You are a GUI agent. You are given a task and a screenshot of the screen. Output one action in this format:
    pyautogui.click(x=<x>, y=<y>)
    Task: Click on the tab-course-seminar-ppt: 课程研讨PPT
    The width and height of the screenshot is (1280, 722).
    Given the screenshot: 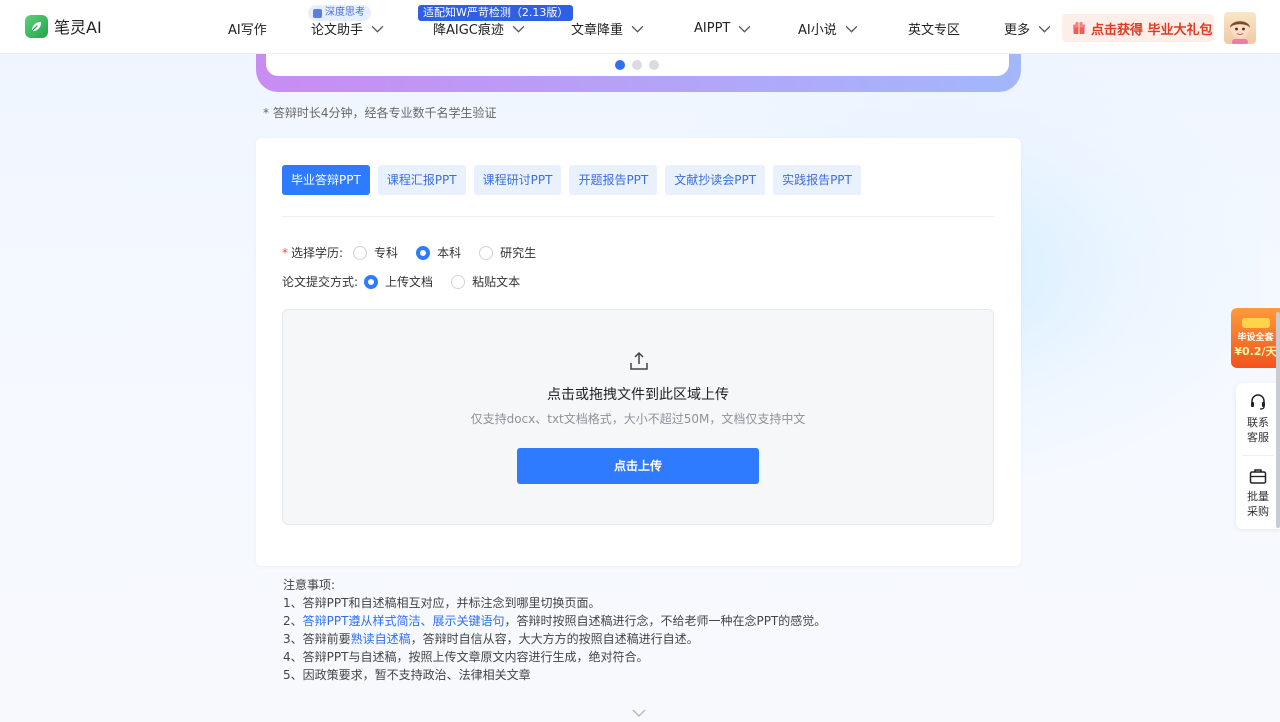 What is the action you would take?
    pyautogui.click(x=517, y=180)
    